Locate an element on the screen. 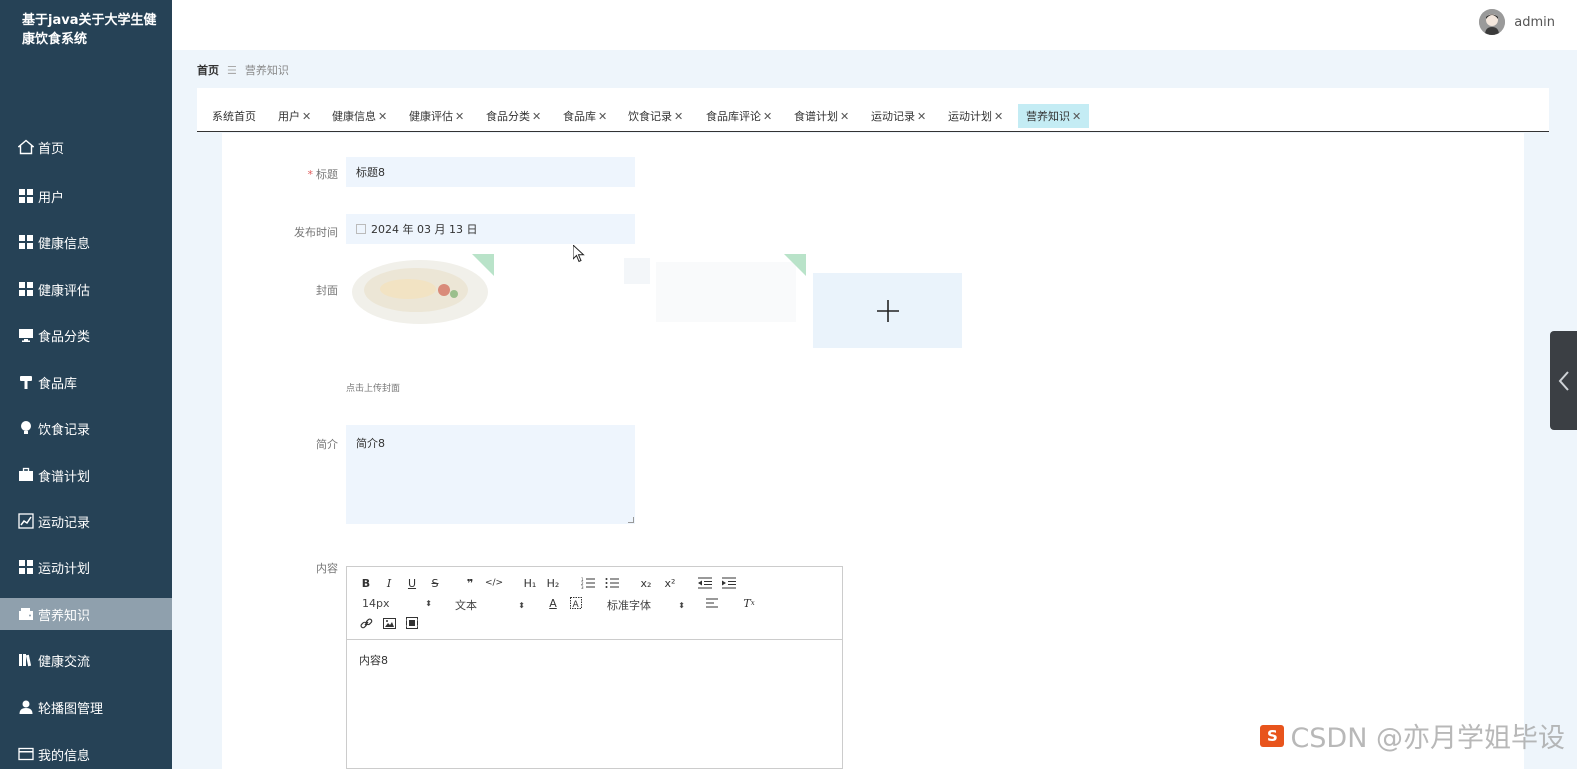 This screenshot has width=1577, height=769. sidebar-item-label: 食品库 is located at coordinates (58, 384).